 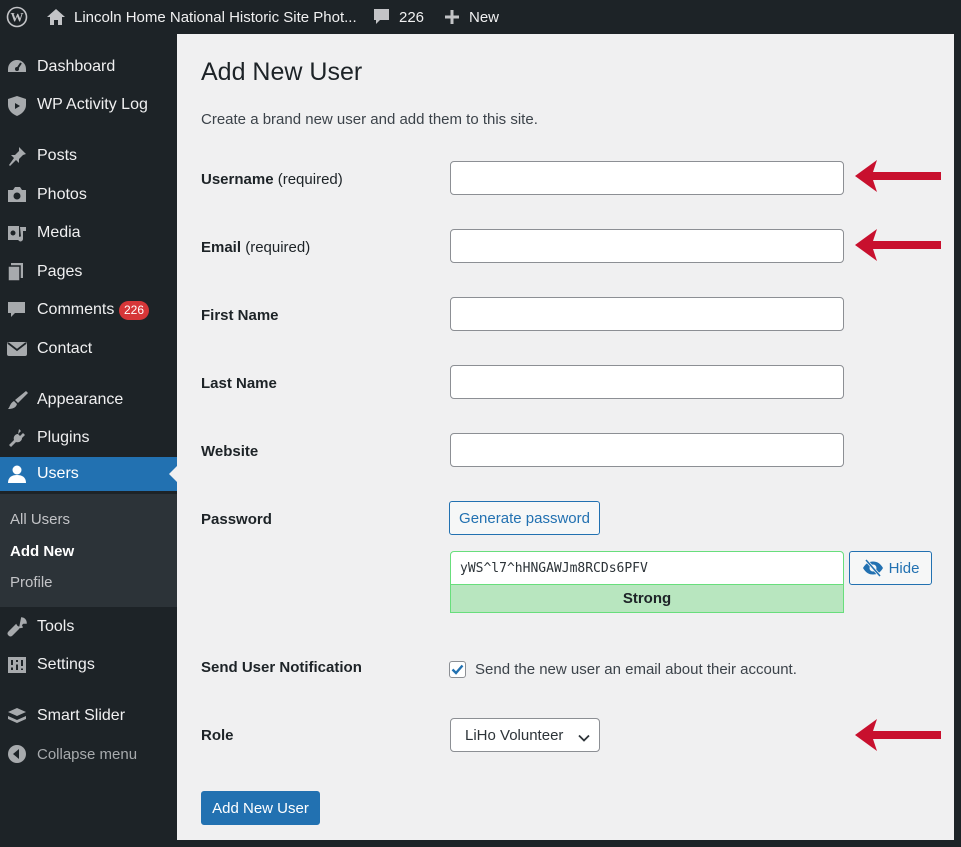 I want to click on menu-item-plugins: Plugins, so click(x=88, y=438).